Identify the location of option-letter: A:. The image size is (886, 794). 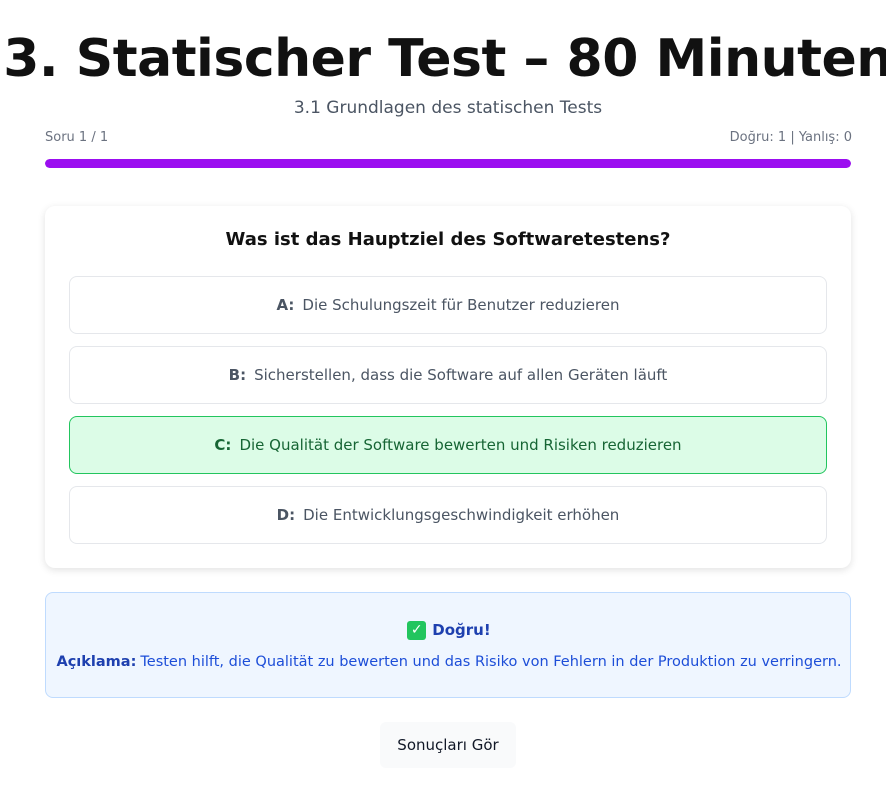
(285, 305).